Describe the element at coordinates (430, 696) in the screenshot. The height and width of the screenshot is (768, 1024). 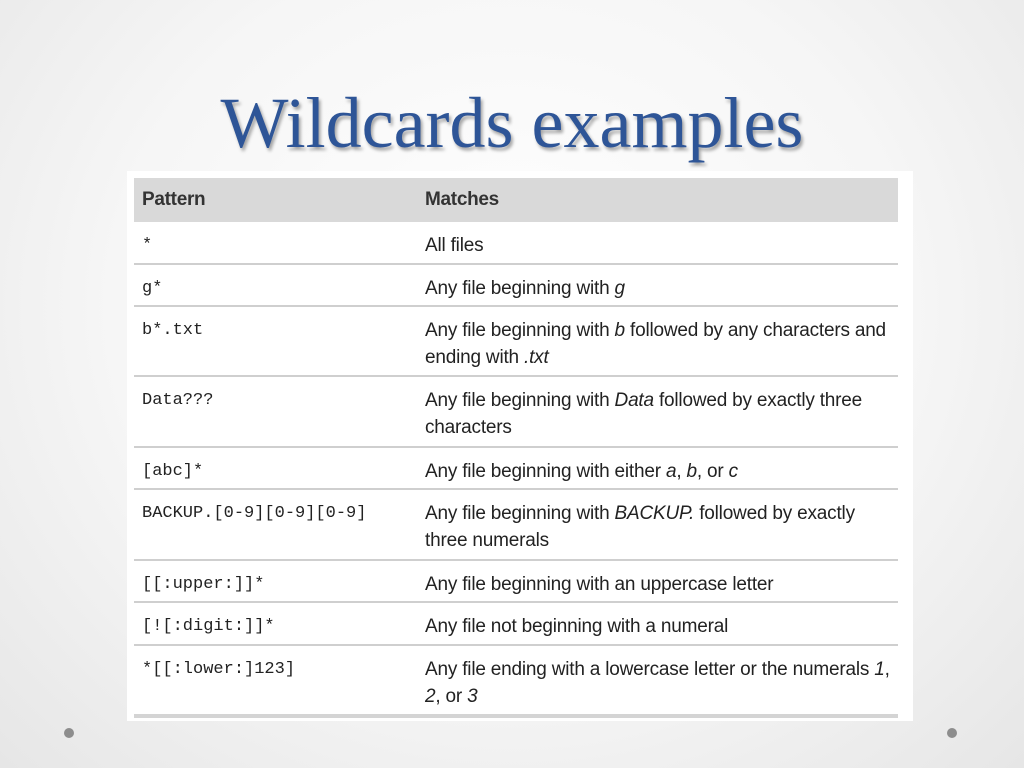
I see `match-emphasis: 2` at that location.